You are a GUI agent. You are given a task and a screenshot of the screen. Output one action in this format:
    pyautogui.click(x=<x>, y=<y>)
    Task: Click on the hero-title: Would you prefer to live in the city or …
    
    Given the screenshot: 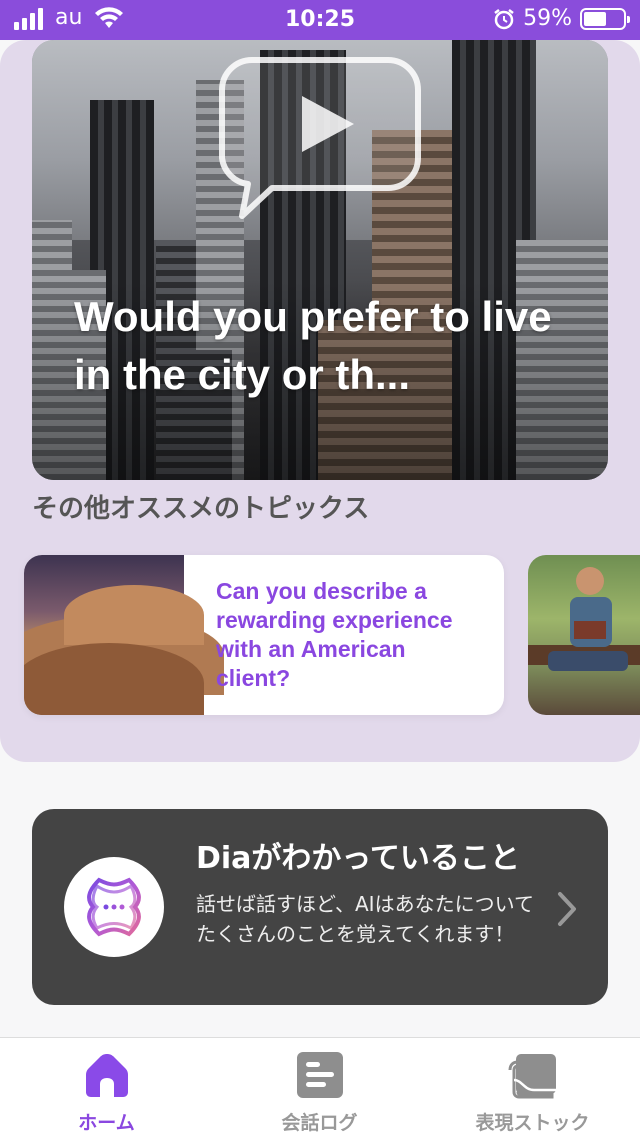 What is the action you would take?
    pyautogui.click(x=313, y=345)
    